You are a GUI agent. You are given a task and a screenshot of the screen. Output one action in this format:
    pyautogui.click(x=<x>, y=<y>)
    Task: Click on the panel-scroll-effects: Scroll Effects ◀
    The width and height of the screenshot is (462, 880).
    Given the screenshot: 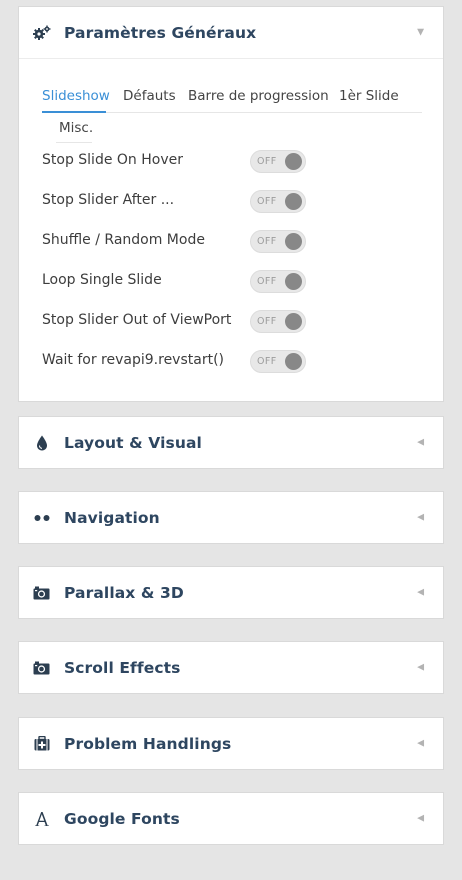 What is the action you would take?
    pyautogui.click(x=231, y=667)
    